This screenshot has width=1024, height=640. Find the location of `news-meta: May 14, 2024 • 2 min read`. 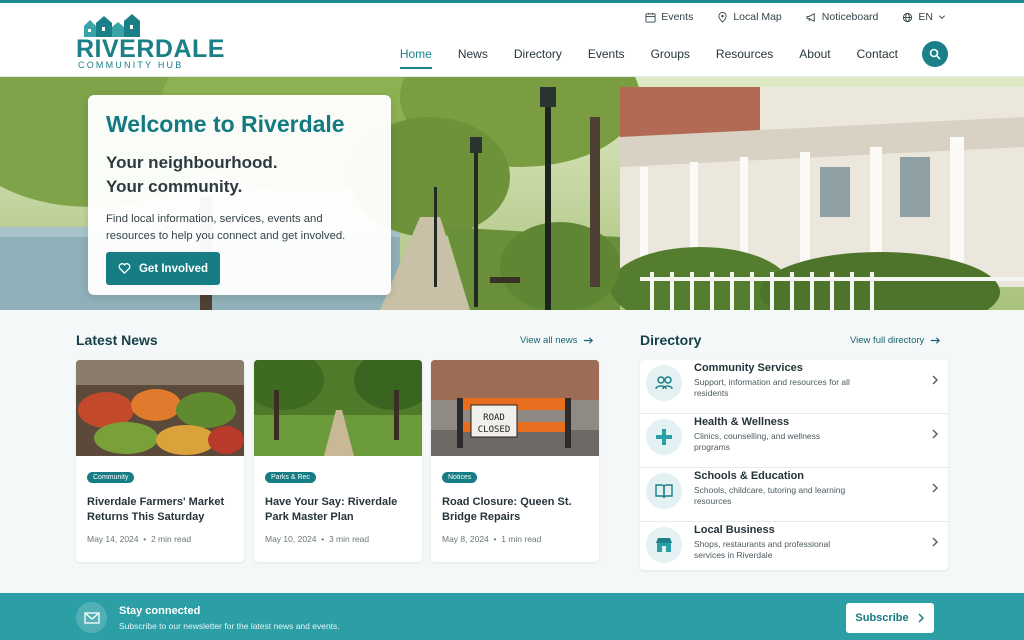

news-meta: May 14, 2024 • 2 min read is located at coordinates (139, 539).